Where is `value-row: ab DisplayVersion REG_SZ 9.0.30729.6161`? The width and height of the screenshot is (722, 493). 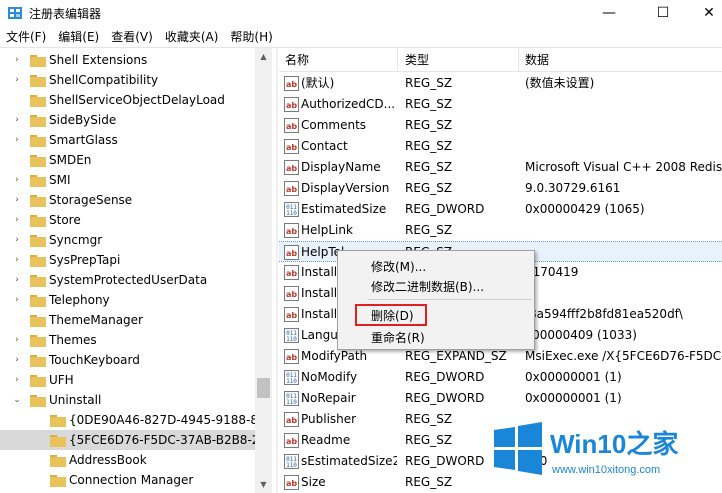
value-row: ab DisplayVersion REG_SZ 9.0.30729.6161 is located at coordinates (500, 188).